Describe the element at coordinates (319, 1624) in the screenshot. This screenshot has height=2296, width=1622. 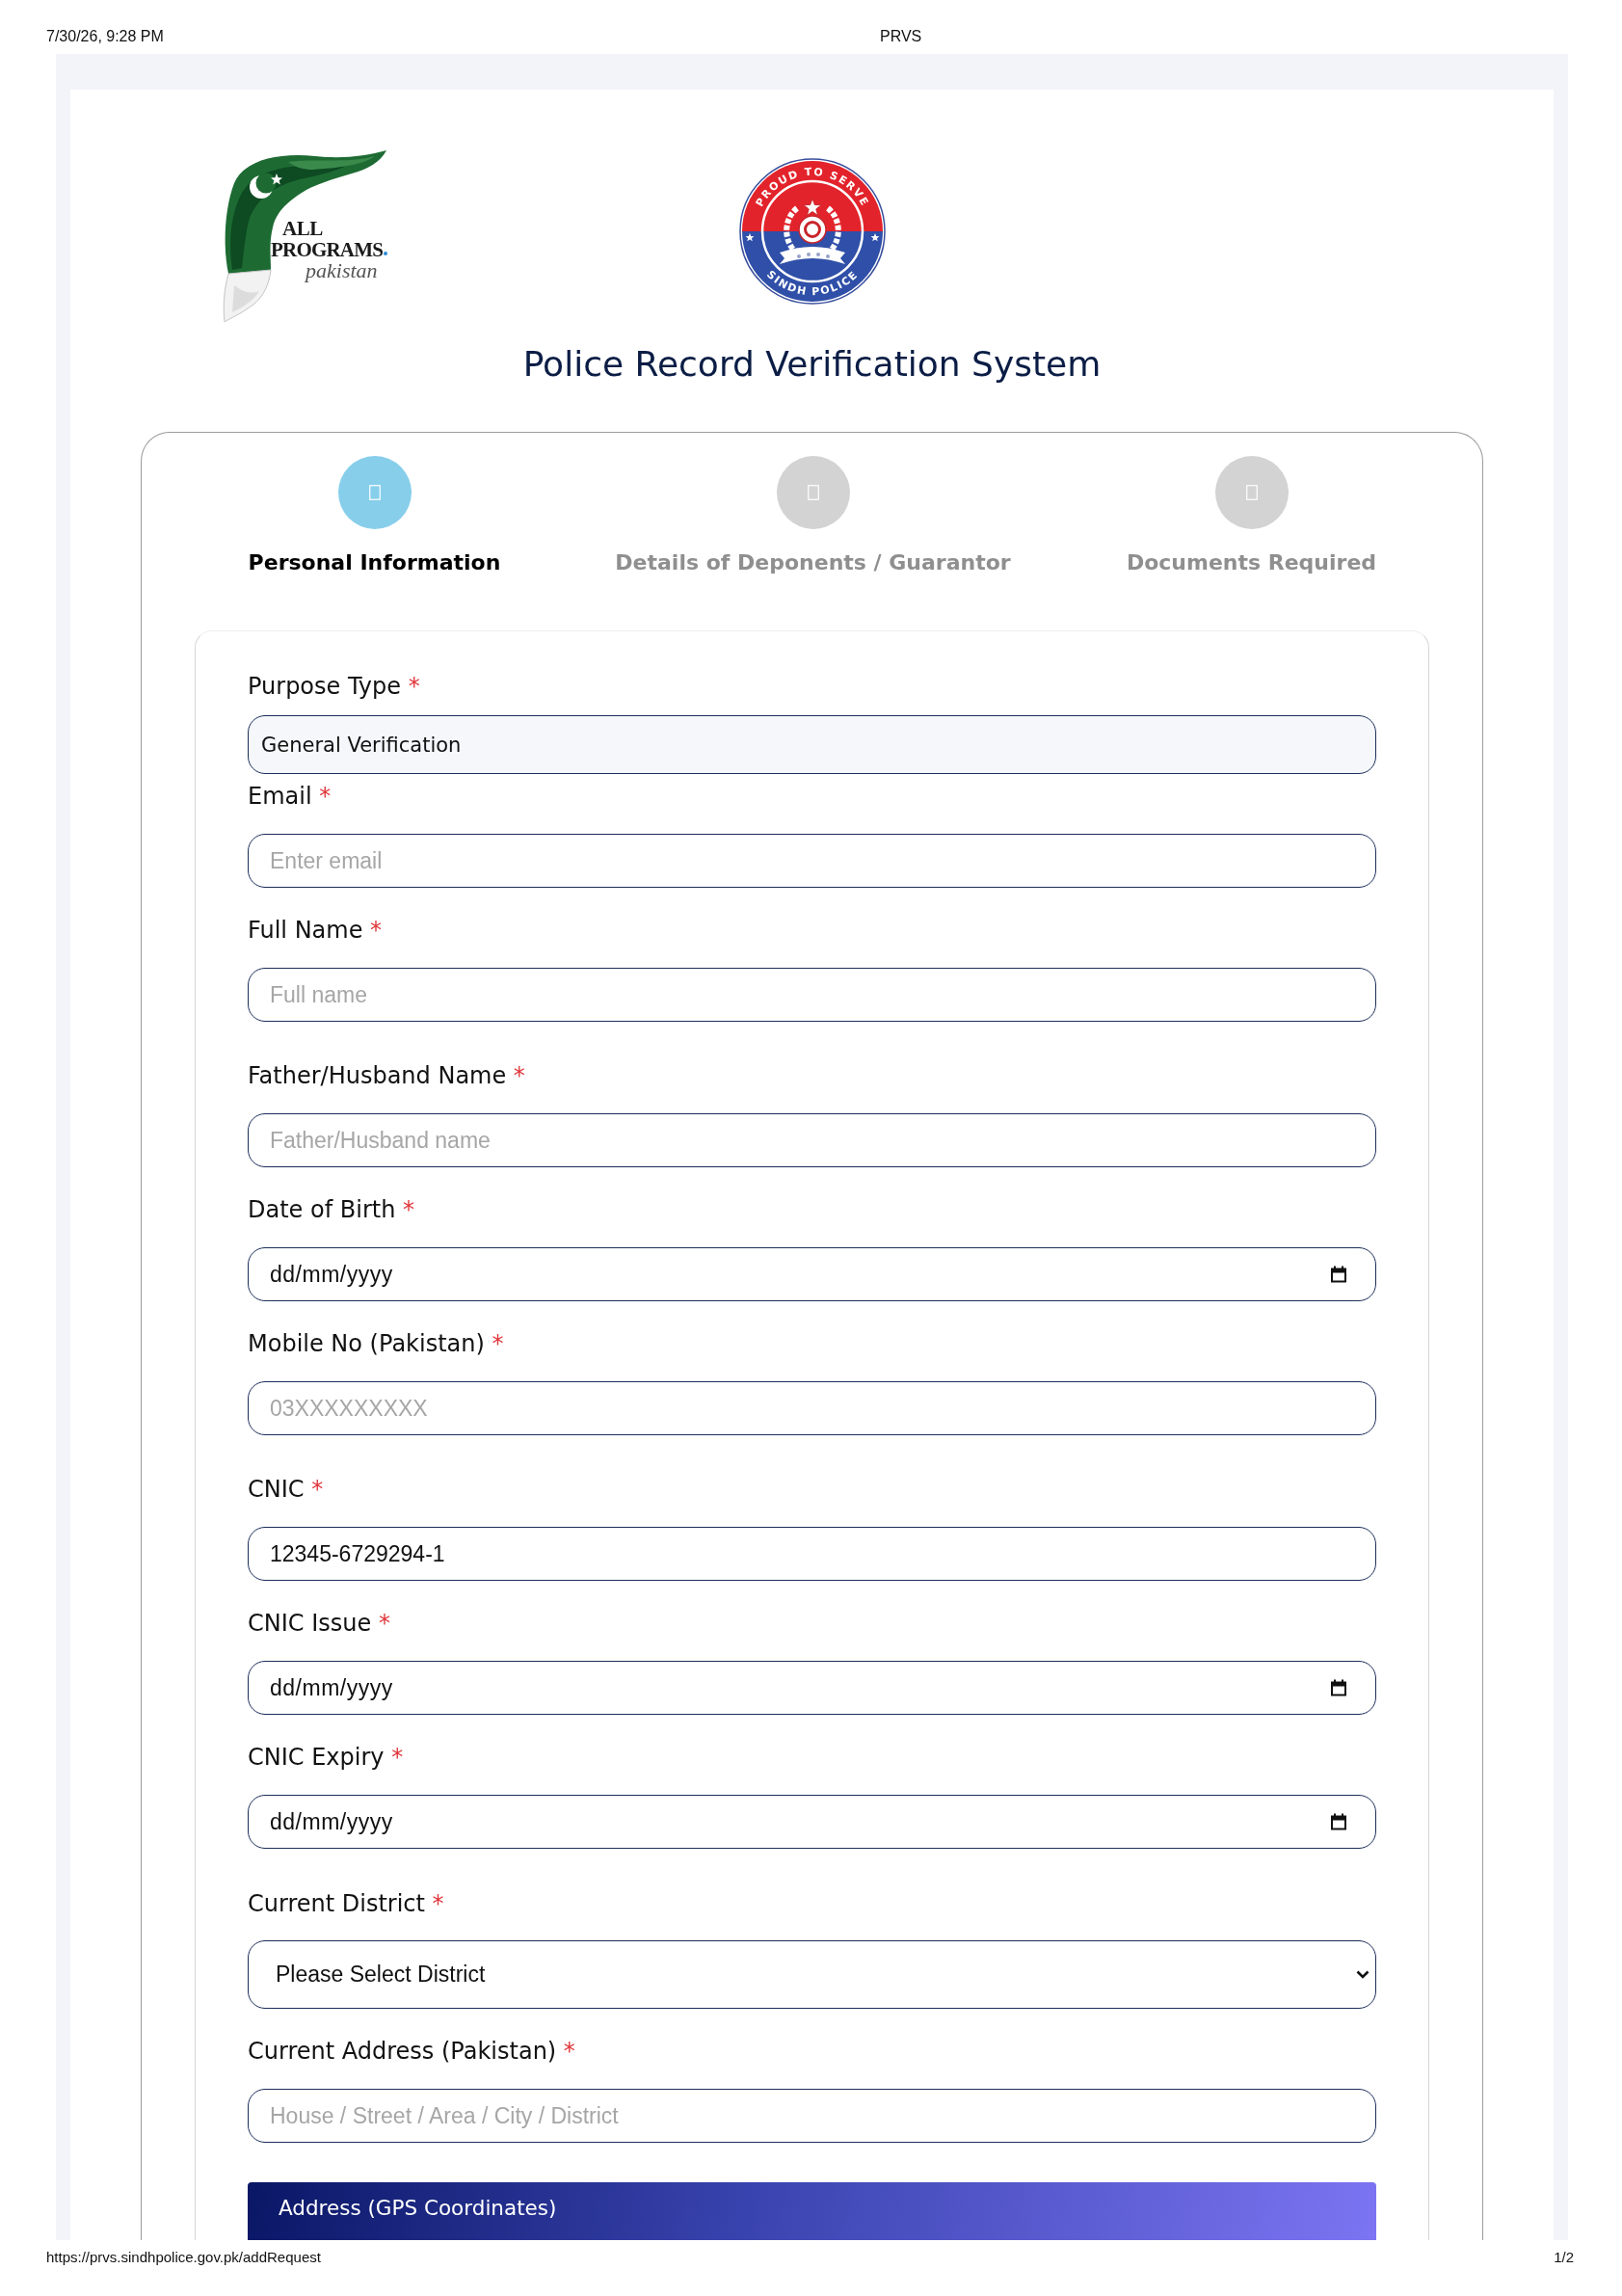
I see `field-label: CNIC Issue *` at that location.